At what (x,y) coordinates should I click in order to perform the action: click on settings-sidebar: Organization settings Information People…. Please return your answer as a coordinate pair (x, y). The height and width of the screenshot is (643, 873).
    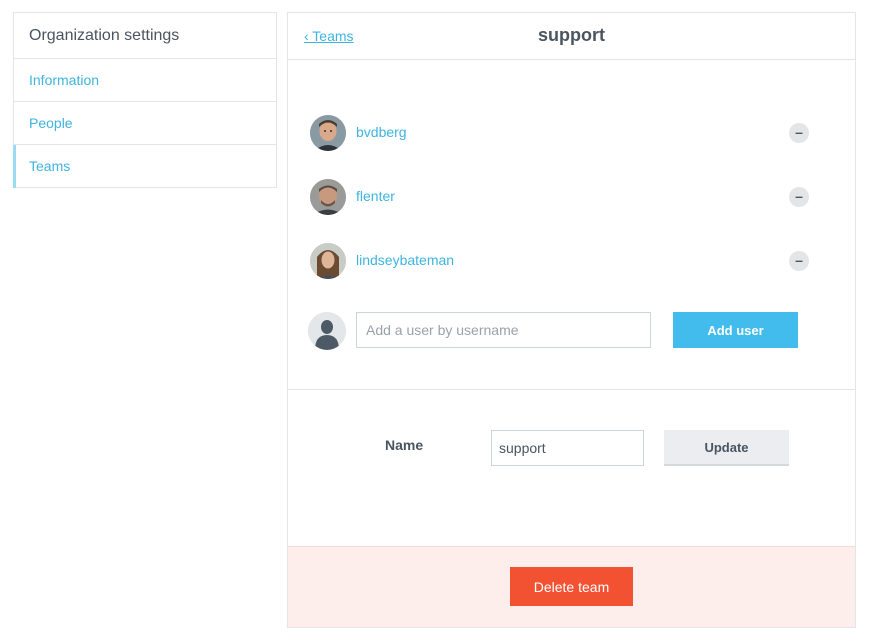
    Looking at the image, I should click on (145, 100).